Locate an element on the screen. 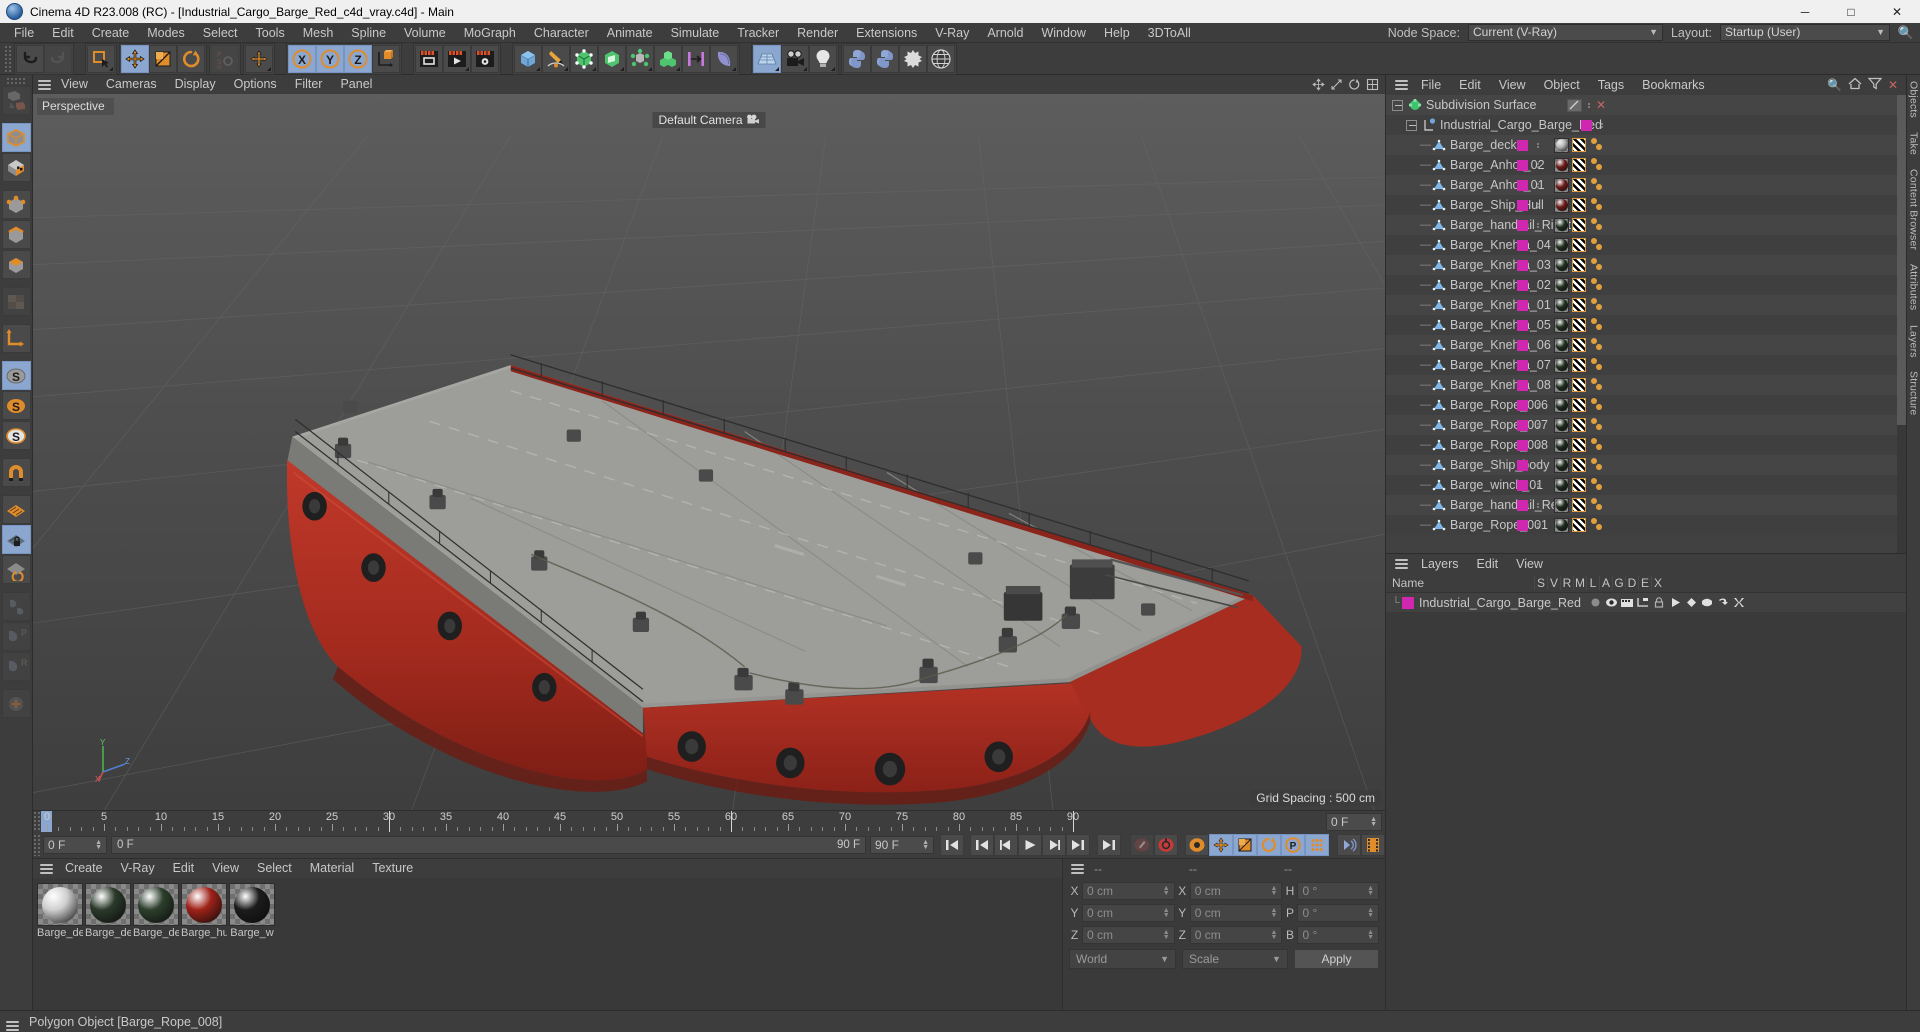 This screenshot has width=1920, height=1032. timeline-range-bar: 0 F 90 F is located at coordinates (488, 844).